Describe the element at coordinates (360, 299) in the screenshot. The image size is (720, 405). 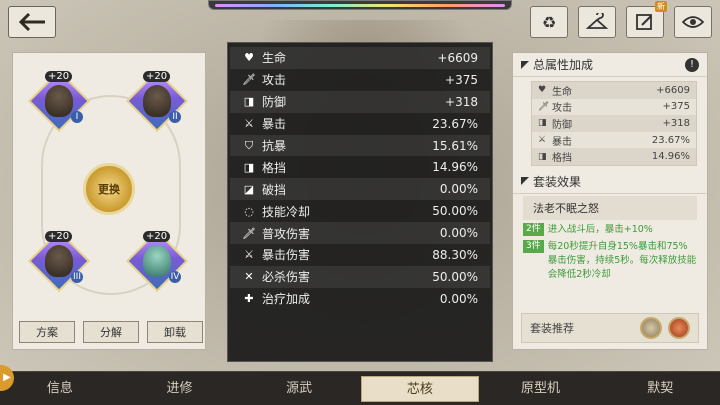
I see `stat-row-heal: ✚ 治疗加成 0.00%` at that location.